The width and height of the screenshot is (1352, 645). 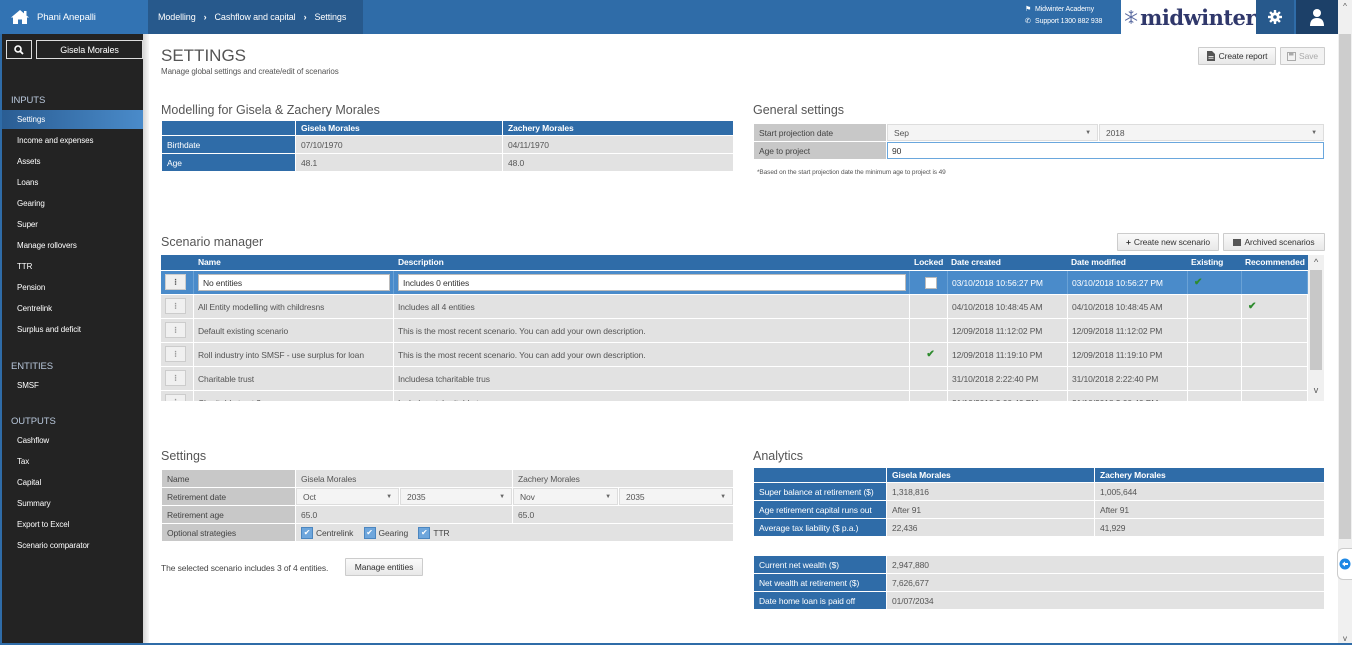 What do you see at coordinates (1317, 17) in the screenshot?
I see `profile-button` at bounding box center [1317, 17].